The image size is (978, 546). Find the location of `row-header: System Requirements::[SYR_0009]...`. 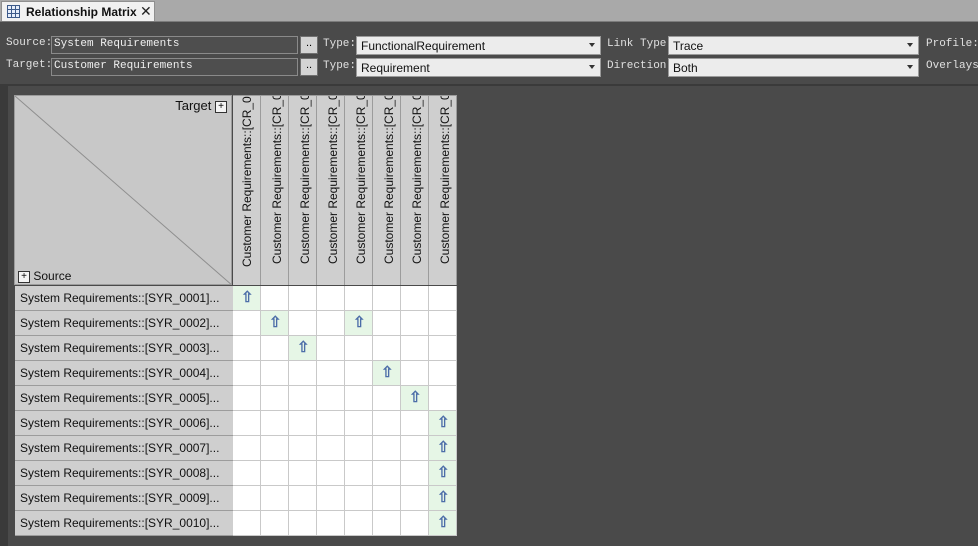

row-header: System Requirements::[SYR_0009]... is located at coordinates (124, 498).